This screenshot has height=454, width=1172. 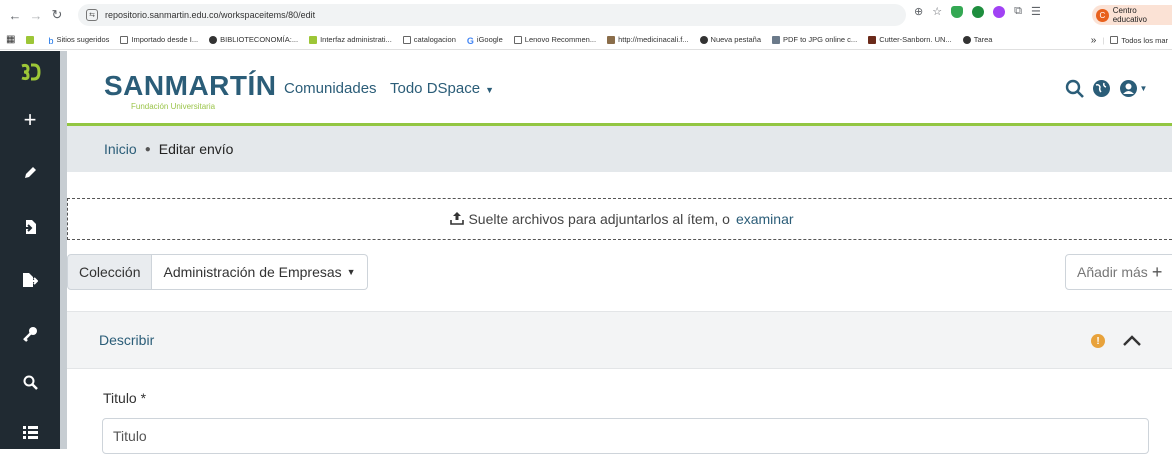 I want to click on warning-icon: !, so click(x=1098, y=341).